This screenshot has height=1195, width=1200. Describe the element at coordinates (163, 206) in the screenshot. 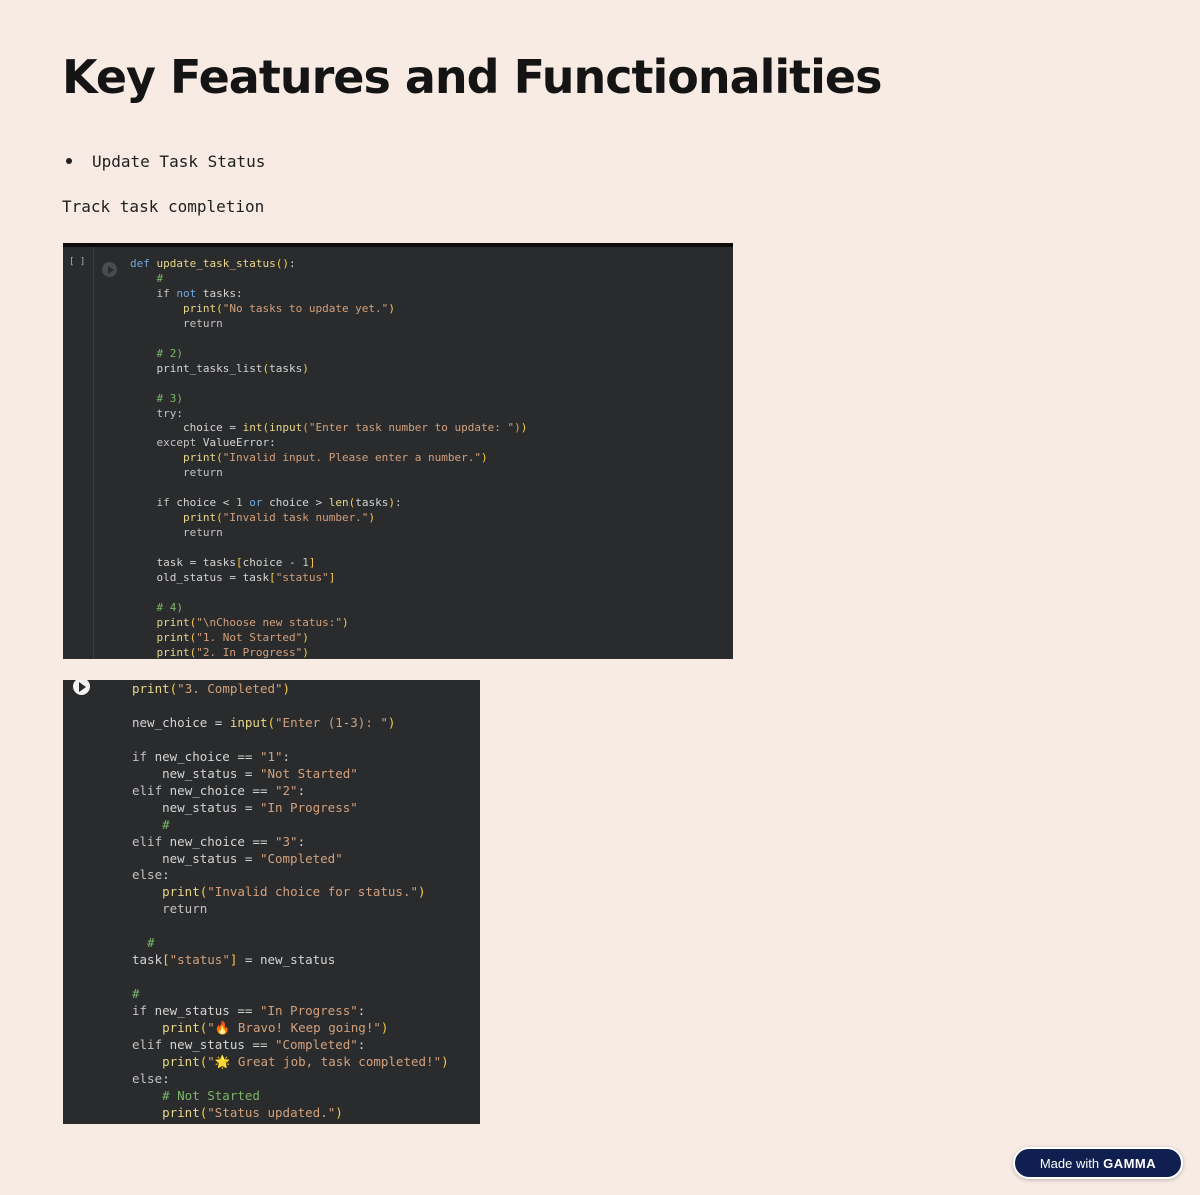

I see `description-text: Track task completion` at that location.